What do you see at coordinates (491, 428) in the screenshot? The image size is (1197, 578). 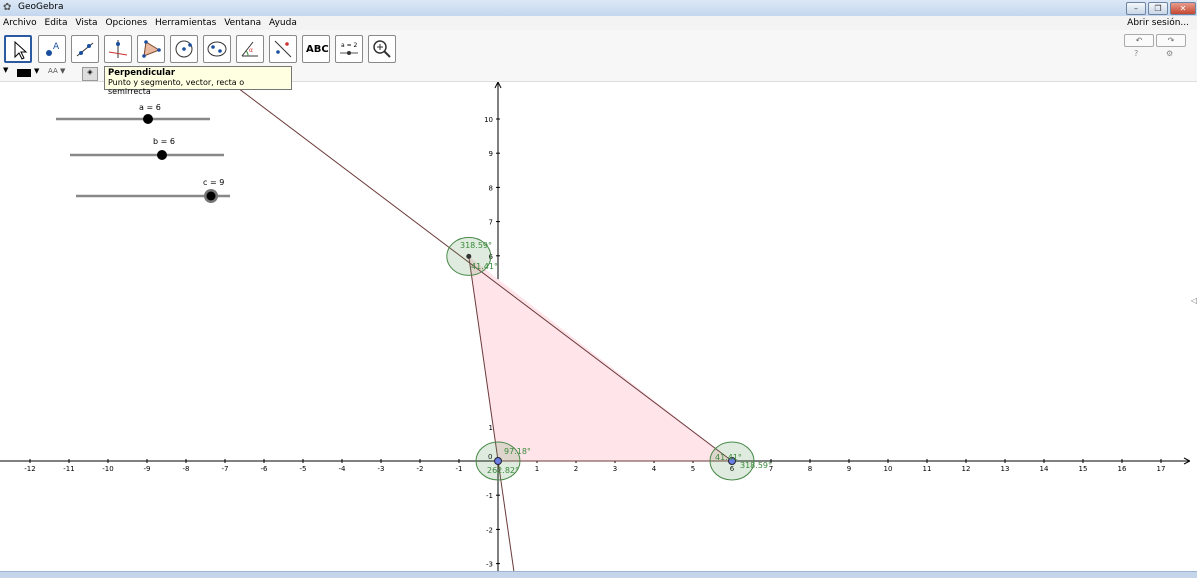 I see `y-tick-label: 1` at bounding box center [491, 428].